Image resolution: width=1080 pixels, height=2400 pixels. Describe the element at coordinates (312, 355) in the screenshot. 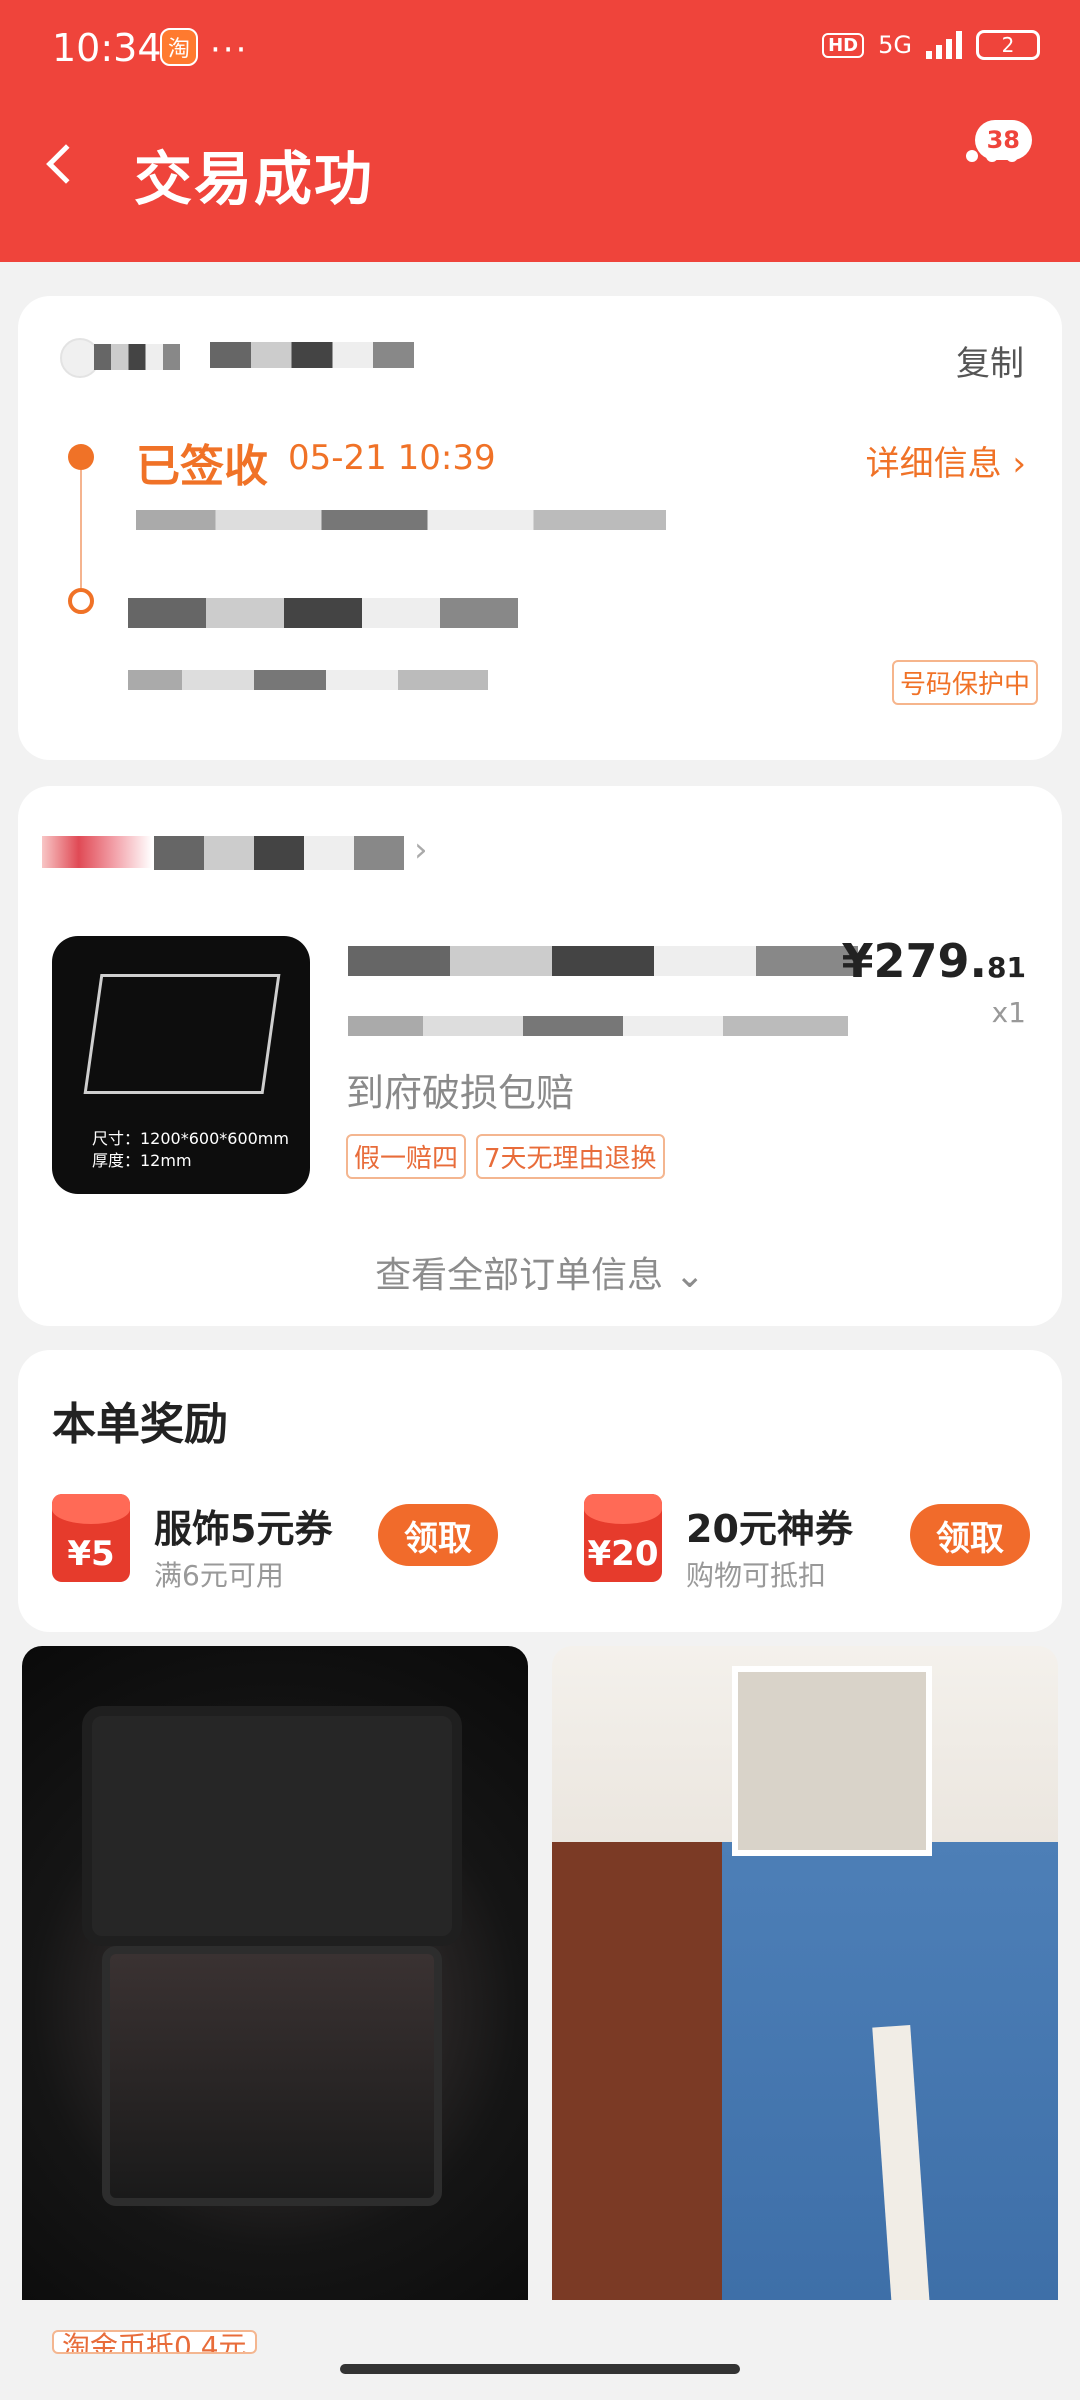

I see `tracking-number-redacted` at that location.